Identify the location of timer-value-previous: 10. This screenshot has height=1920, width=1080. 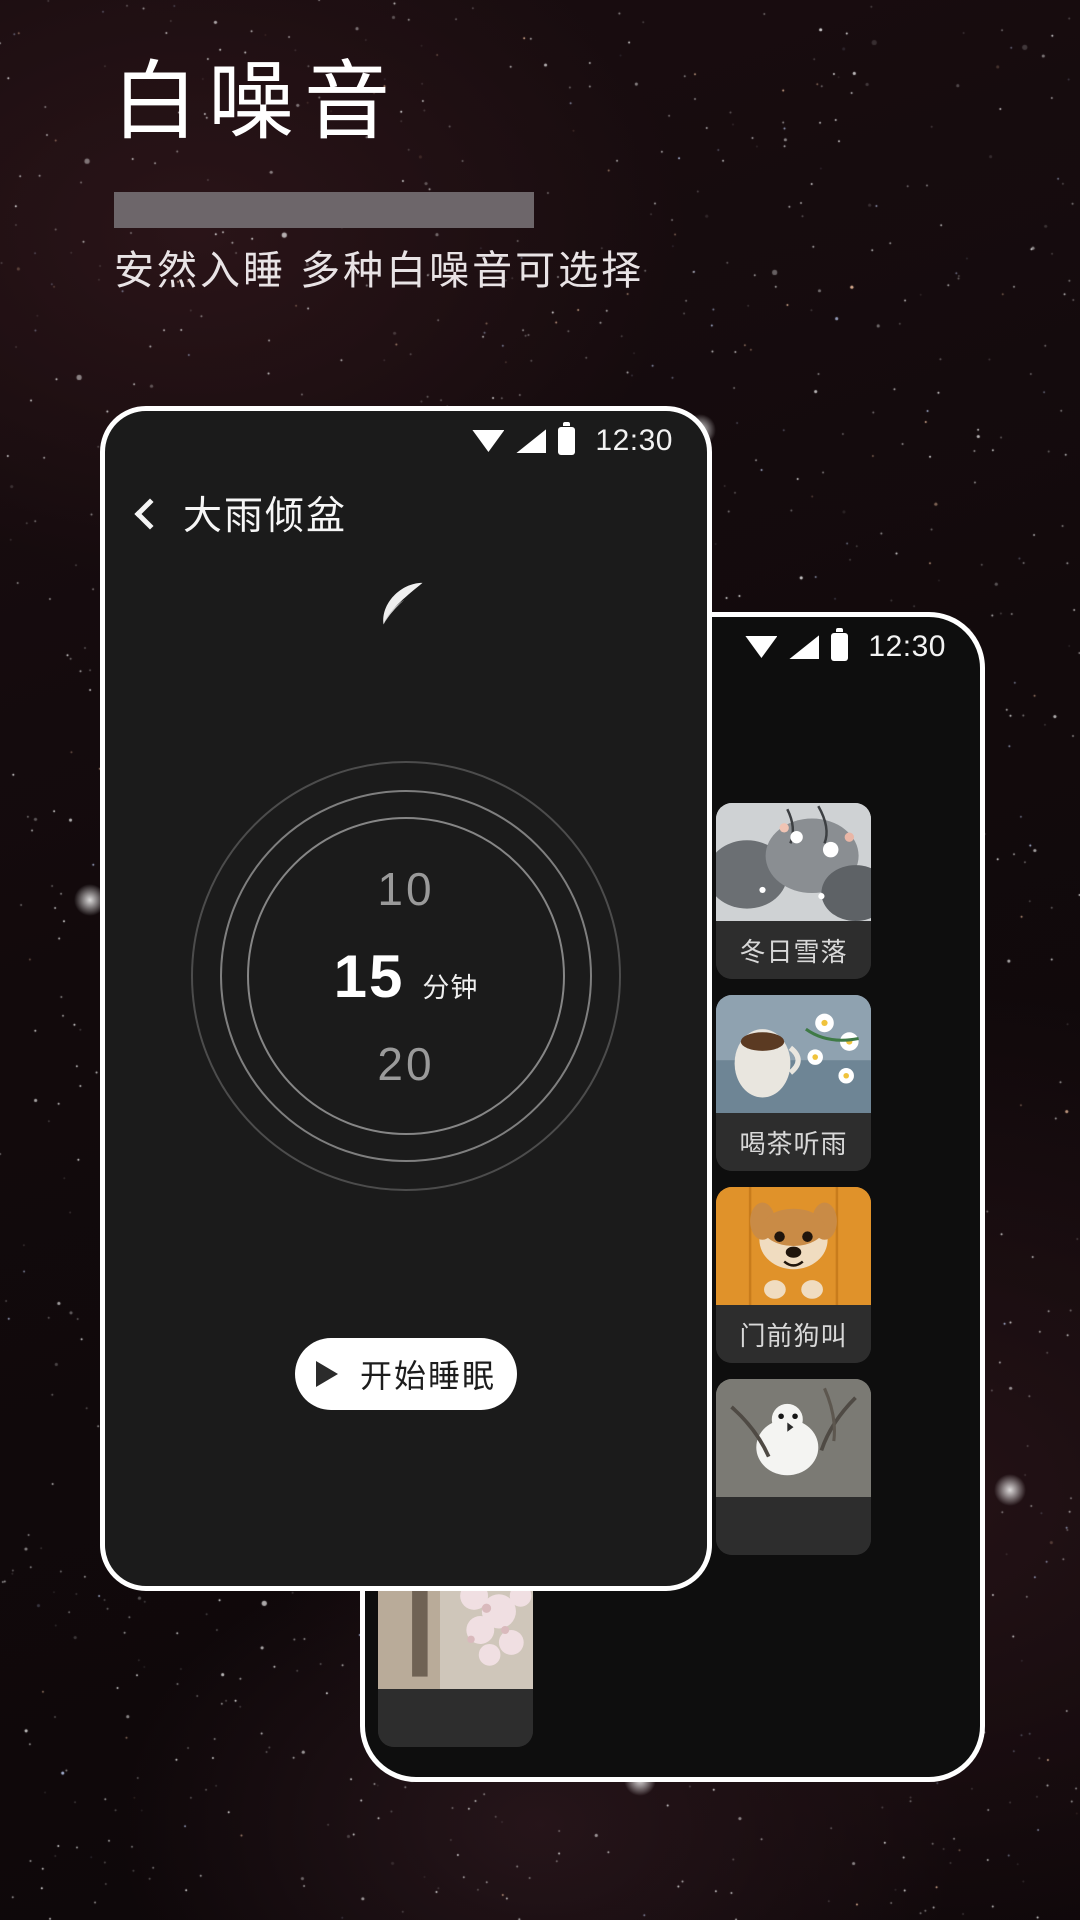
(405, 889).